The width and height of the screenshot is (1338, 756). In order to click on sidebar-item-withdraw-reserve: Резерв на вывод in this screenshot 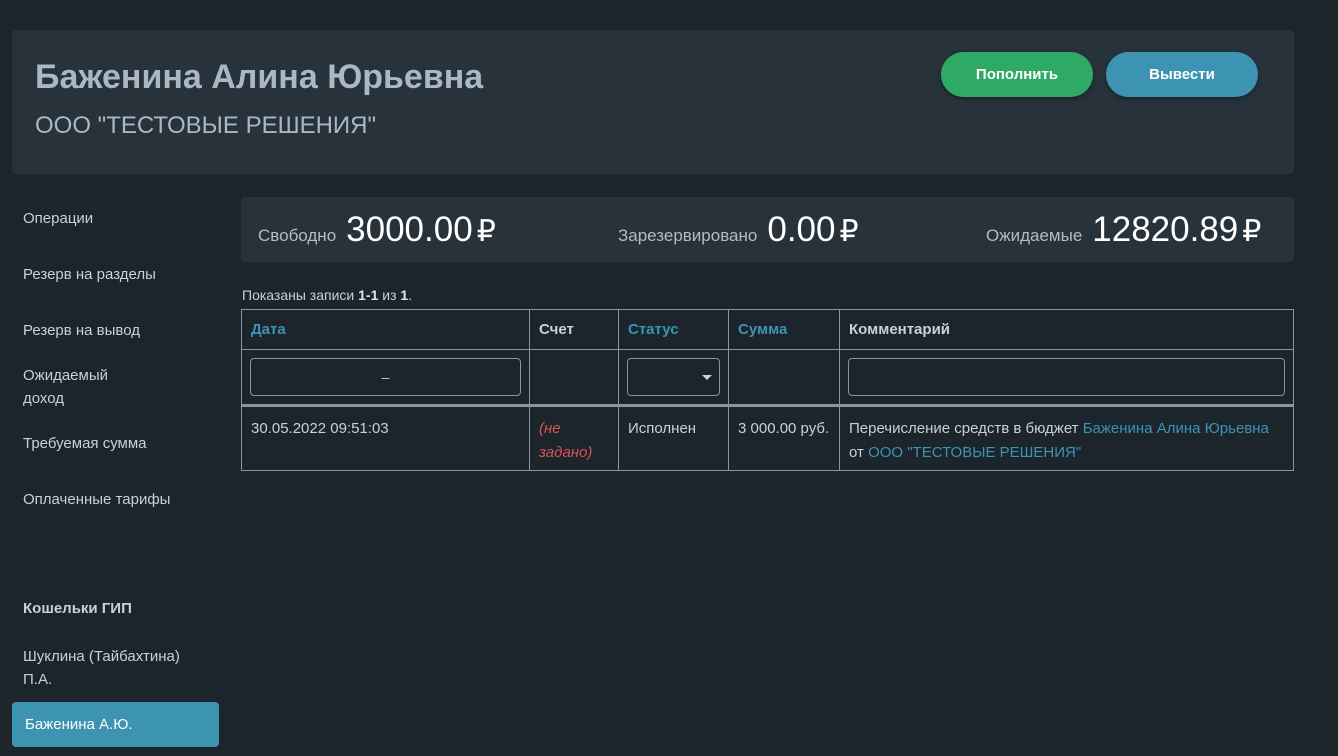, I will do `click(81, 330)`.